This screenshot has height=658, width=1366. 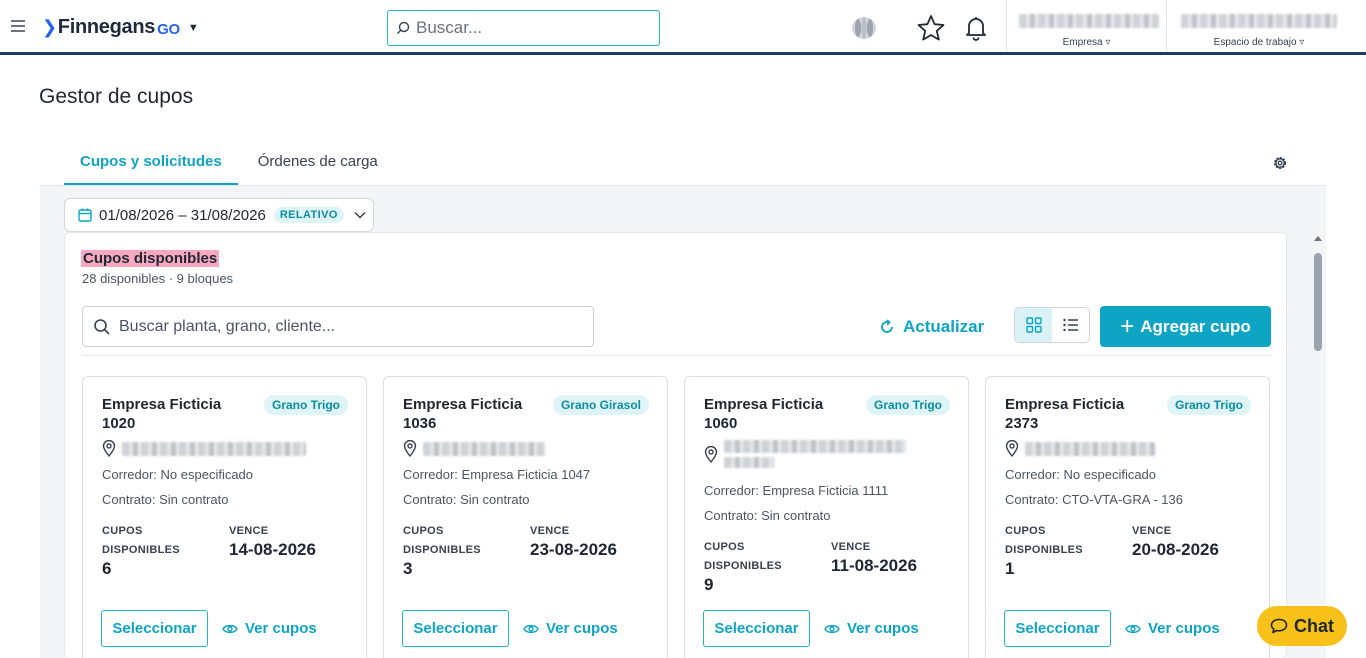 I want to click on plus-icon: +, so click(x=1127, y=326).